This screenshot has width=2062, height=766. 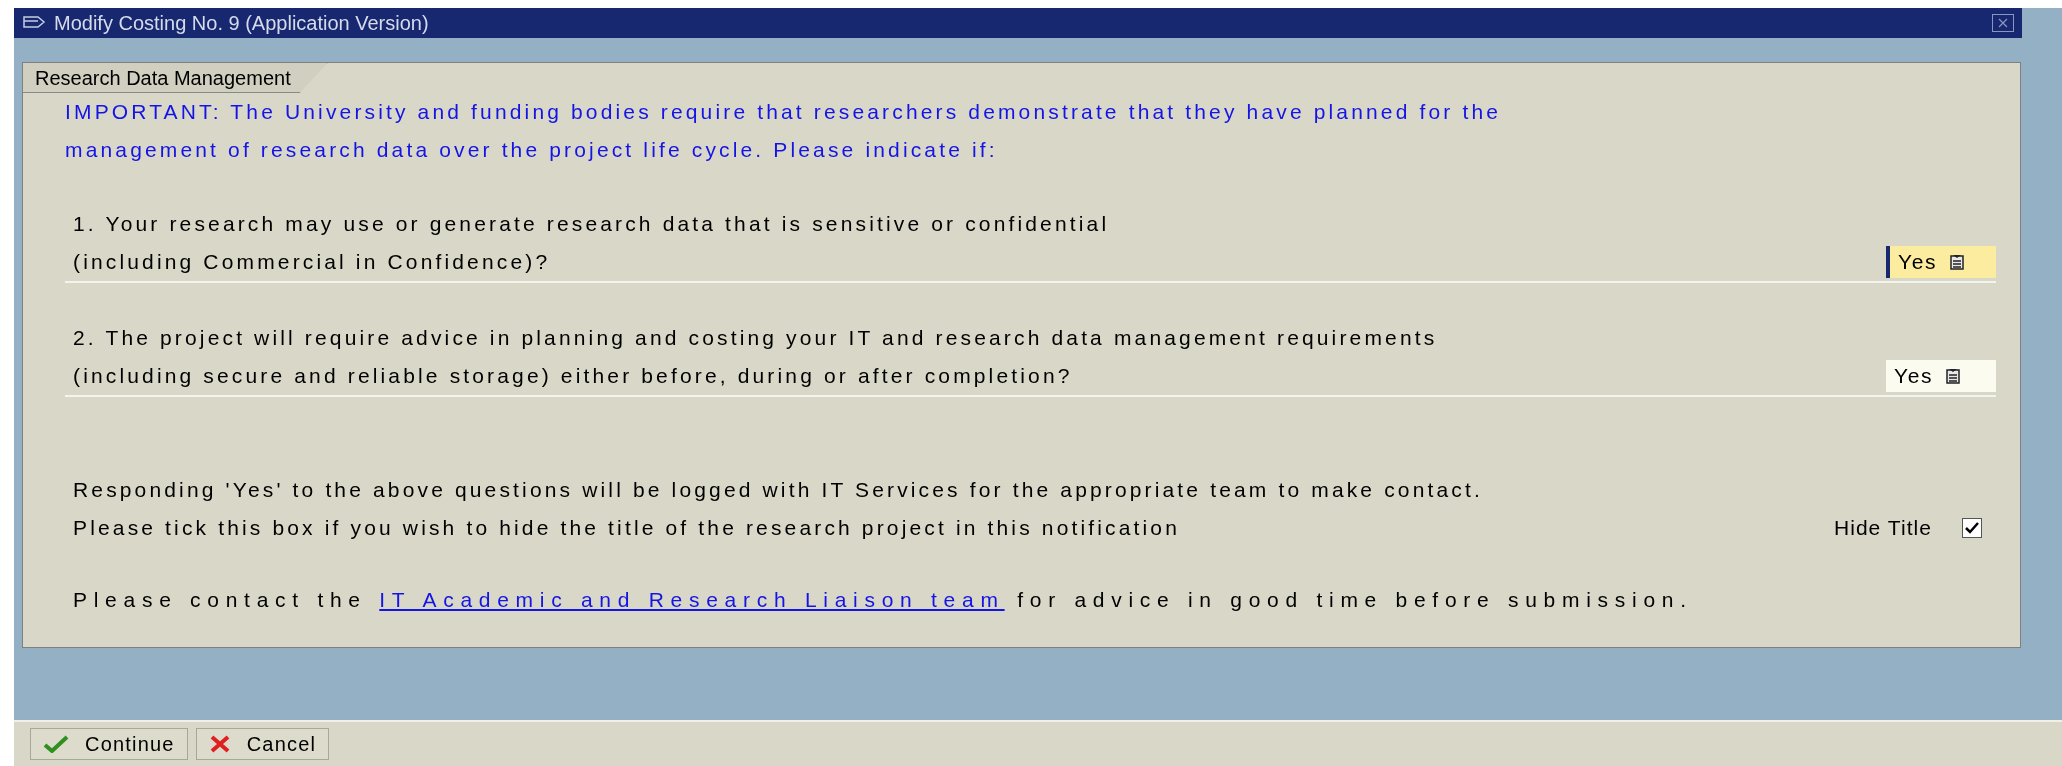 I want to click on notice-text: Please tick this box if you wish to hide the title of the research project in this notification, so click(x=626, y=528).